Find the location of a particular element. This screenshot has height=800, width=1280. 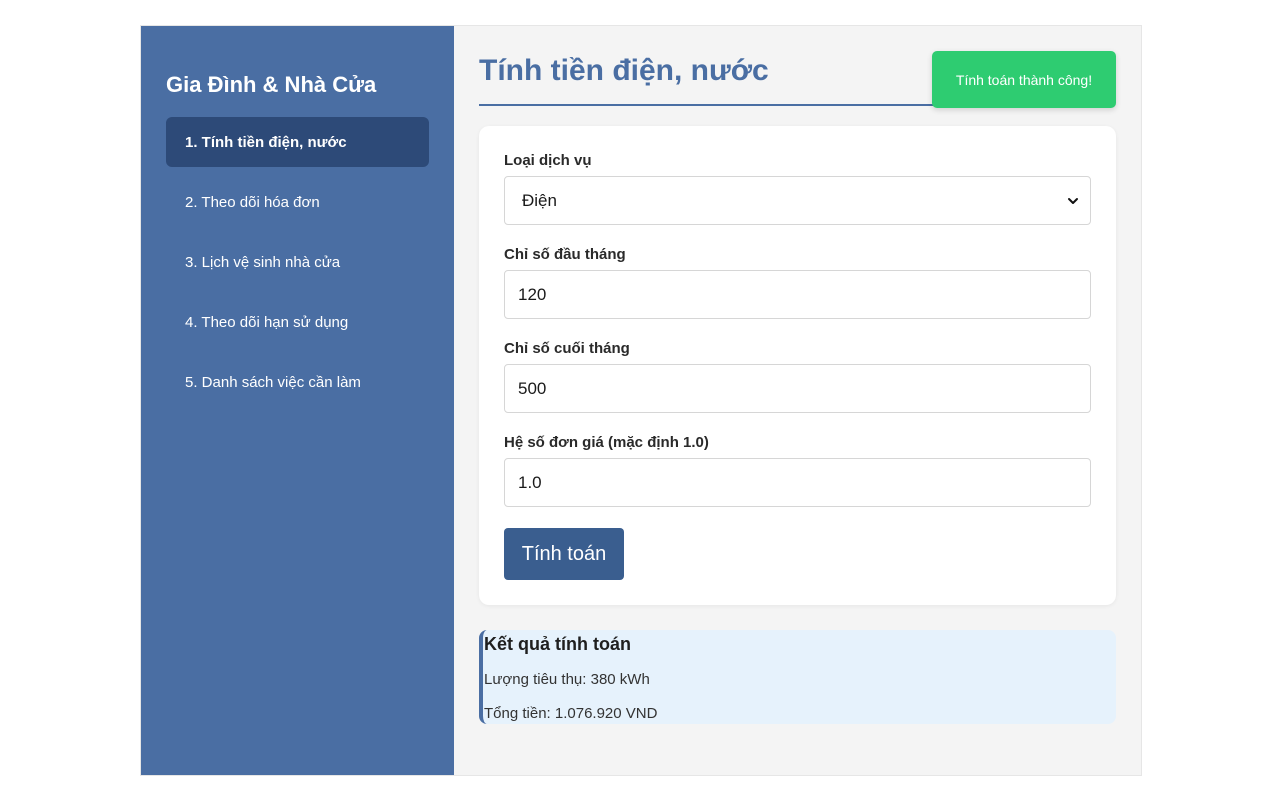

coefficient-value: 1.0 is located at coordinates (530, 482).